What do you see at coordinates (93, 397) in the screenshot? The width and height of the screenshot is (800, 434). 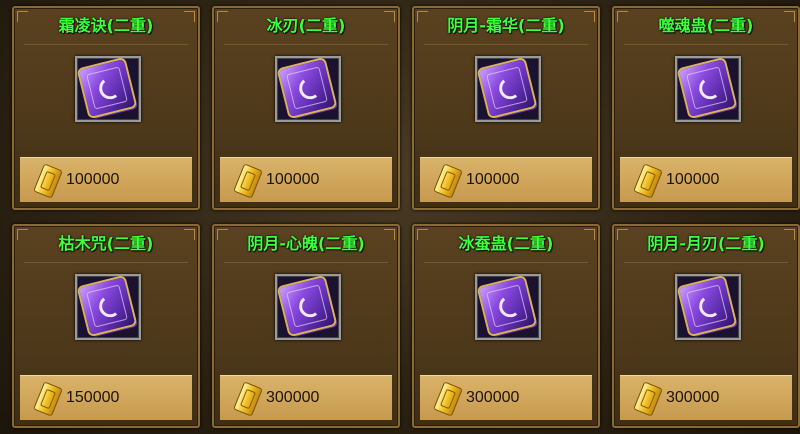 I see `item-price: 150000` at bounding box center [93, 397].